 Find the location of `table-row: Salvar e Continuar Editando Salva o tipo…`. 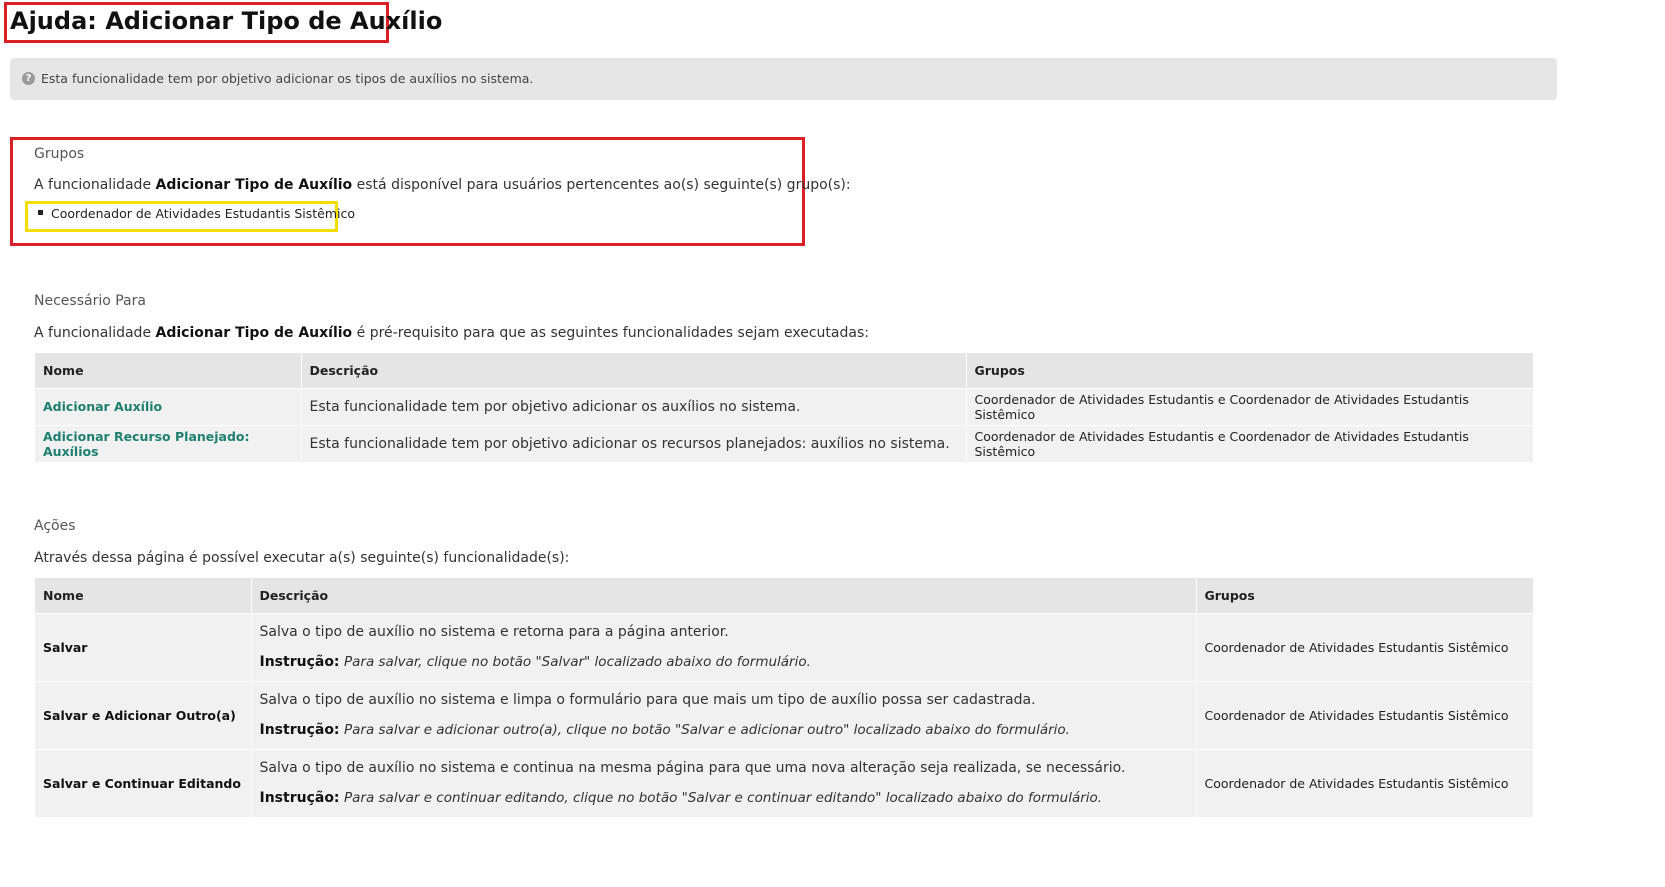

table-row: Salvar e Continuar Editando Salva o tipo… is located at coordinates (784, 782).